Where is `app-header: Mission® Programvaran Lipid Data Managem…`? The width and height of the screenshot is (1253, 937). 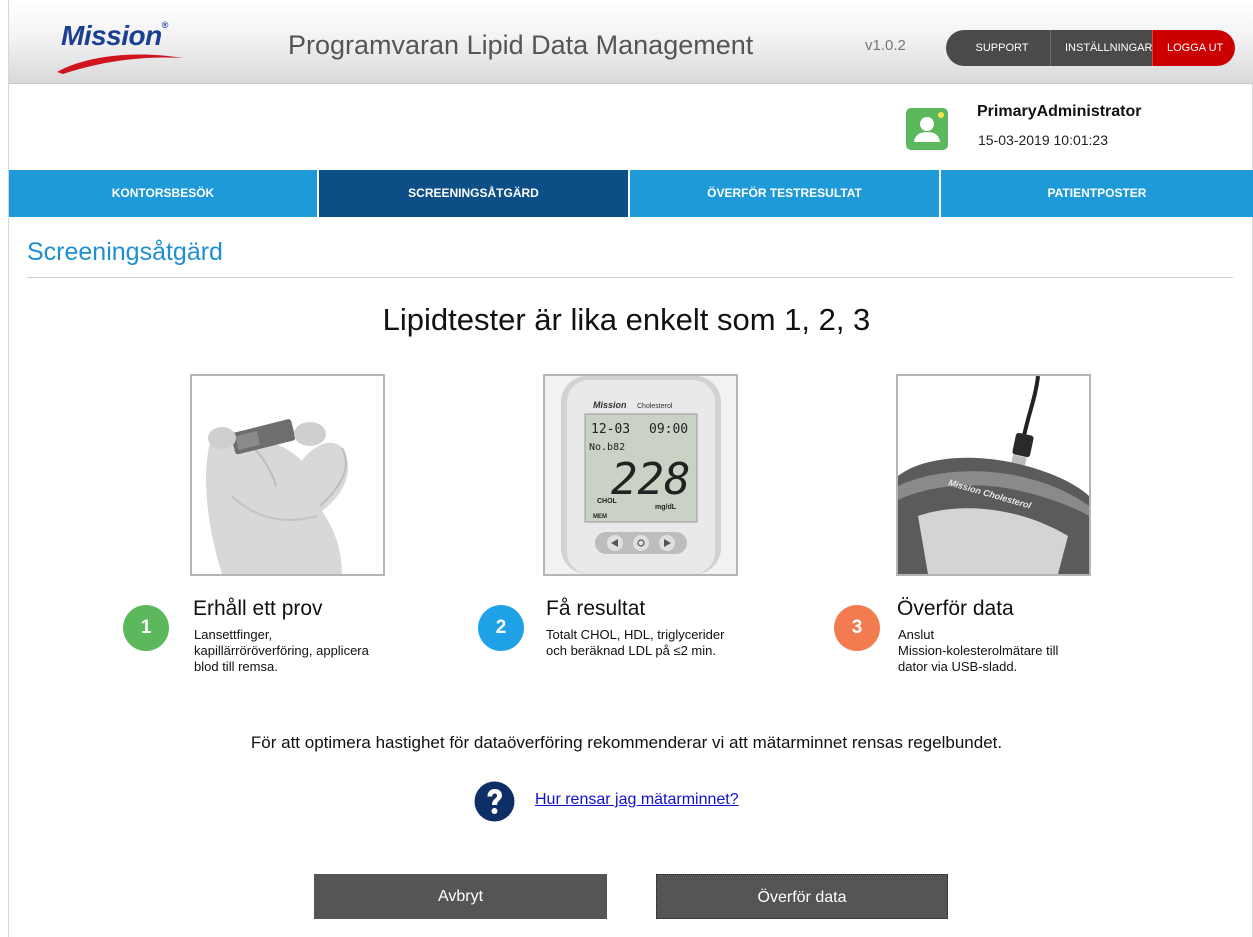 app-header: Mission® Programvaran Lipid Data Managem… is located at coordinates (631, 42).